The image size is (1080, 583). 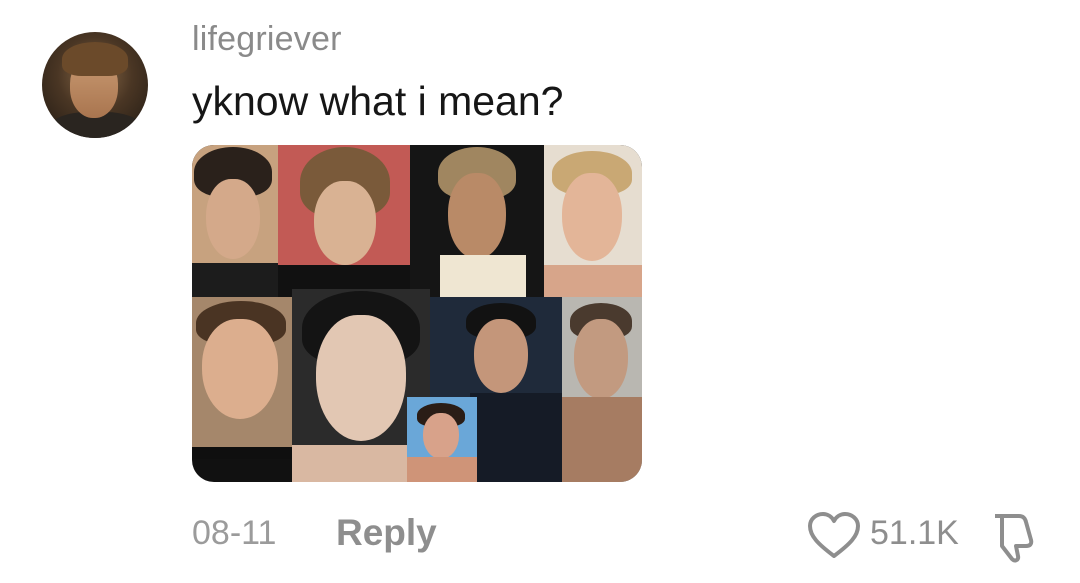 What do you see at coordinates (267, 39) in the screenshot?
I see `comment-username: lifegriever` at bounding box center [267, 39].